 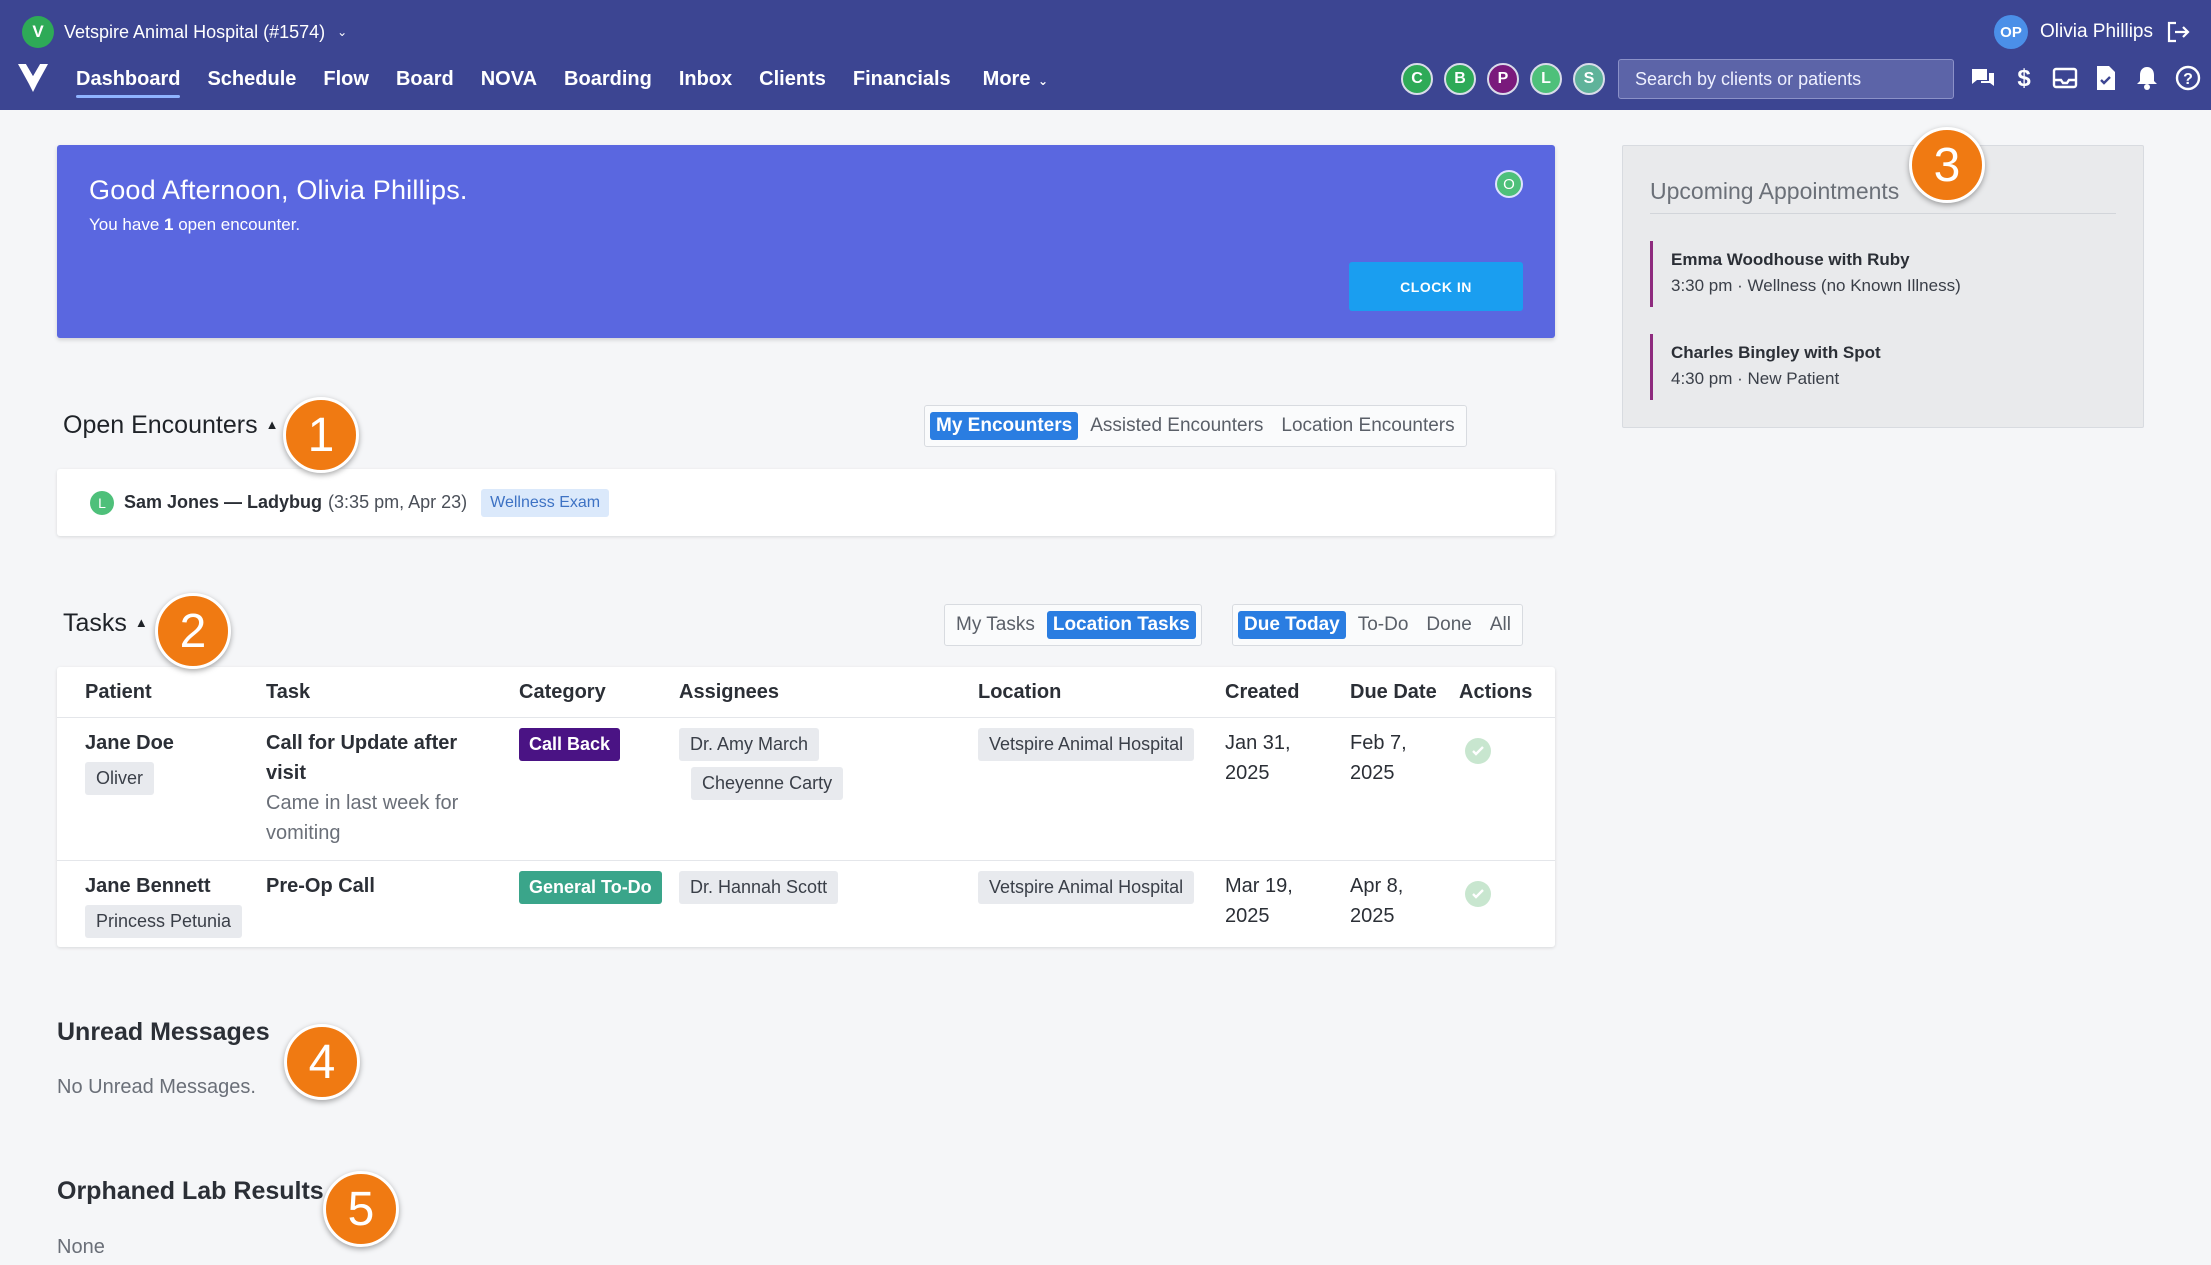 I want to click on encounter-name: Sam Jones — Ladybug, so click(x=223, y=502).